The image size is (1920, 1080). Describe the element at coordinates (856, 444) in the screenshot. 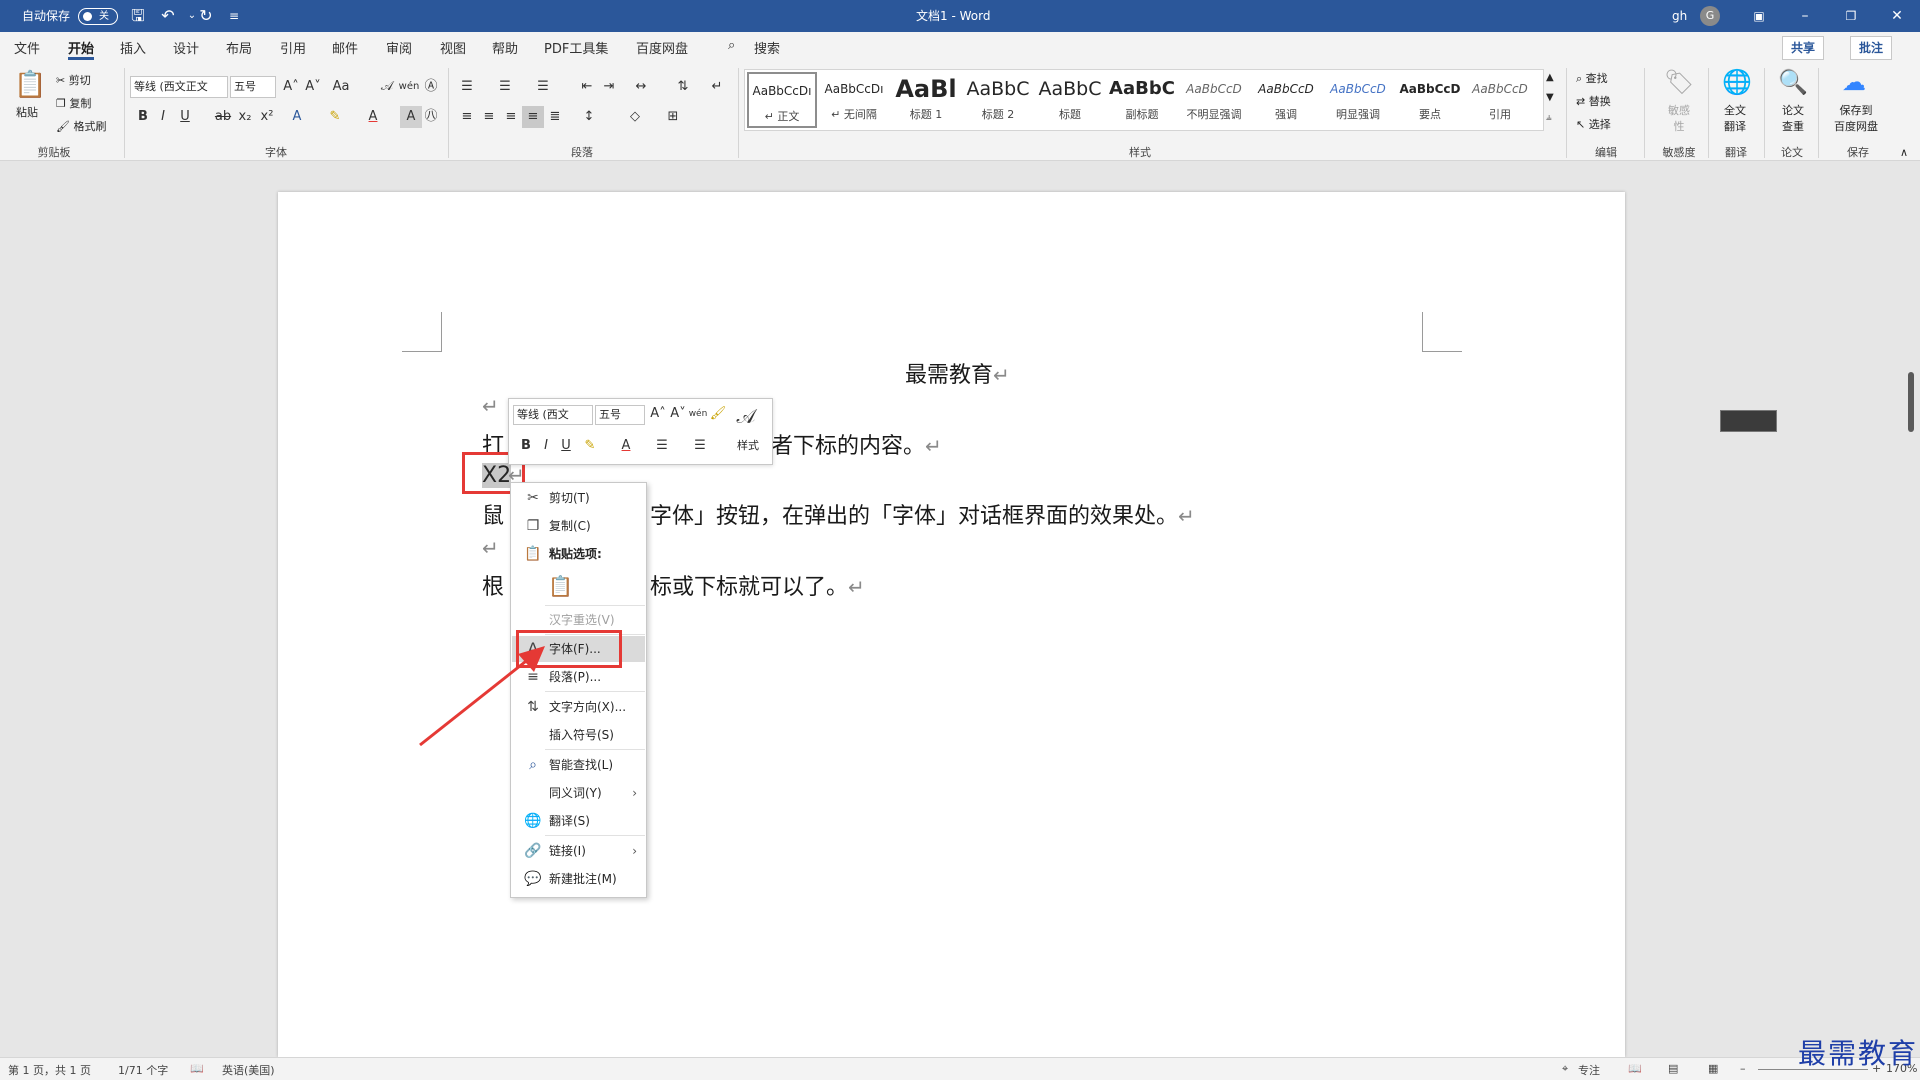

I see `doc-paragraph-1-end: 者下标的内容。↵` at that location.